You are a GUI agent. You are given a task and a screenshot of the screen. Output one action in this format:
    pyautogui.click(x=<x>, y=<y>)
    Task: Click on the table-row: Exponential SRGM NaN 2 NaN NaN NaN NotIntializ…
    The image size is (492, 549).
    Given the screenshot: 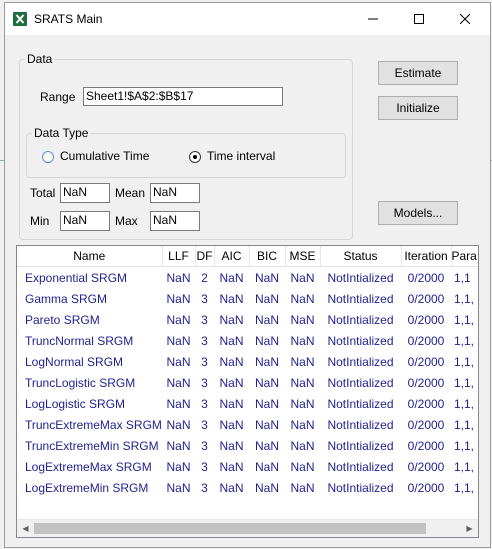 What is the action you would take?
    pyautogui.click(x=247, y=278)
    